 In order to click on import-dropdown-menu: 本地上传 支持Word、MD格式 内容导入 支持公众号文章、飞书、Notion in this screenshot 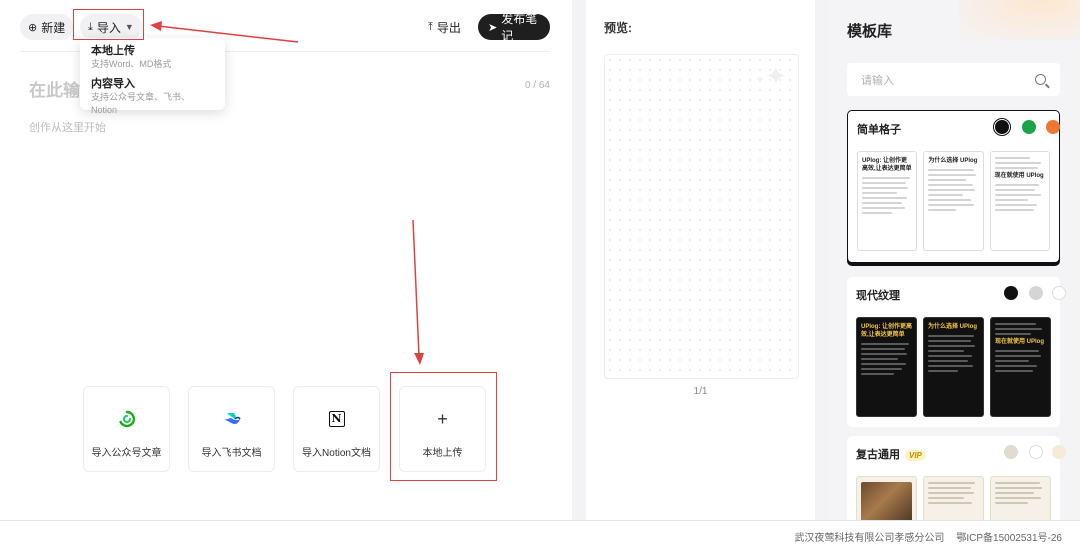, I will do `click(152, 76)`.